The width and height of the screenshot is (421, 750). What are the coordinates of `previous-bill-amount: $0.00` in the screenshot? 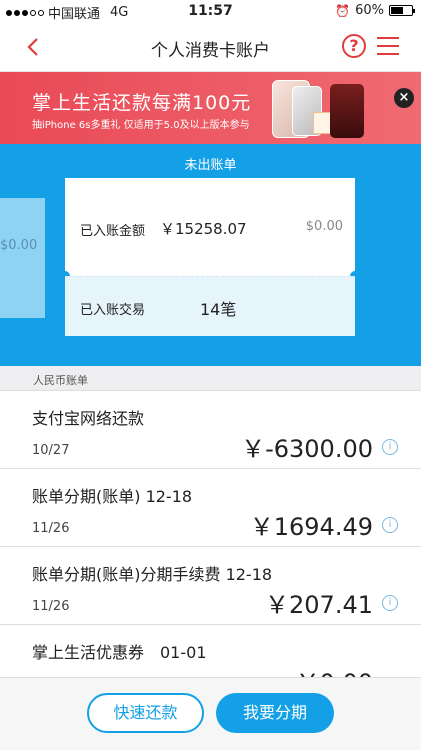 It's located at (19, 245).